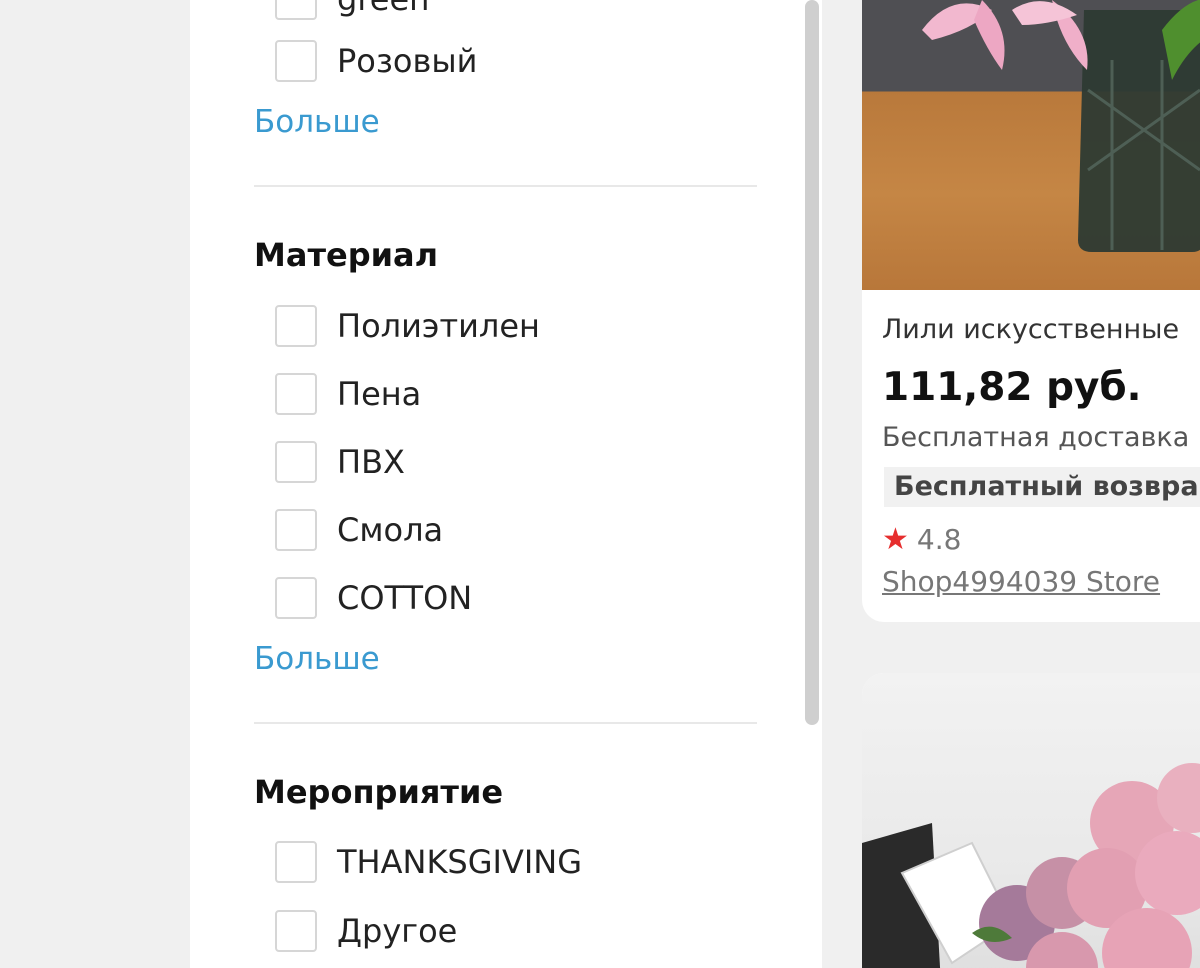 The height and width of the screenshot is (968, 1200). What do you see at coordinates (438, 326) in the screenshot?
I see `filter-option-label: Полиэтилен` at bounding box center [438, 326].